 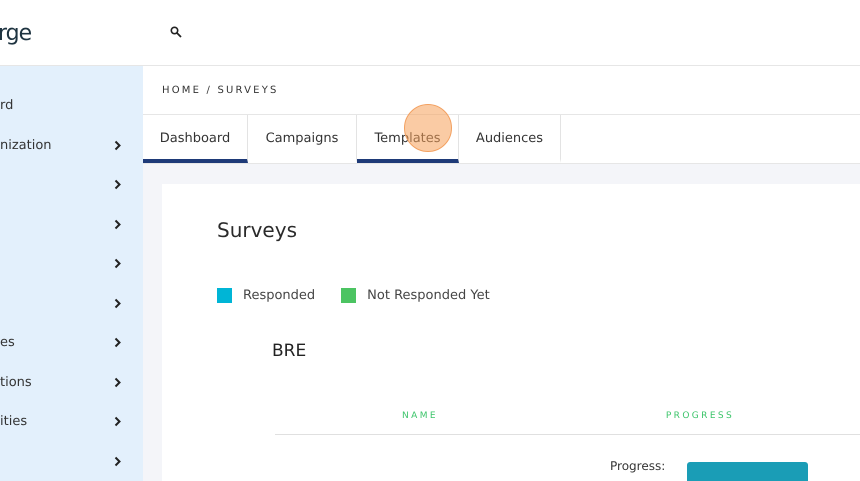 What do you see at coordinates (638, 467) in the screenshot?
I see `progress-label: Progress:` at bounding box center [638, 467].